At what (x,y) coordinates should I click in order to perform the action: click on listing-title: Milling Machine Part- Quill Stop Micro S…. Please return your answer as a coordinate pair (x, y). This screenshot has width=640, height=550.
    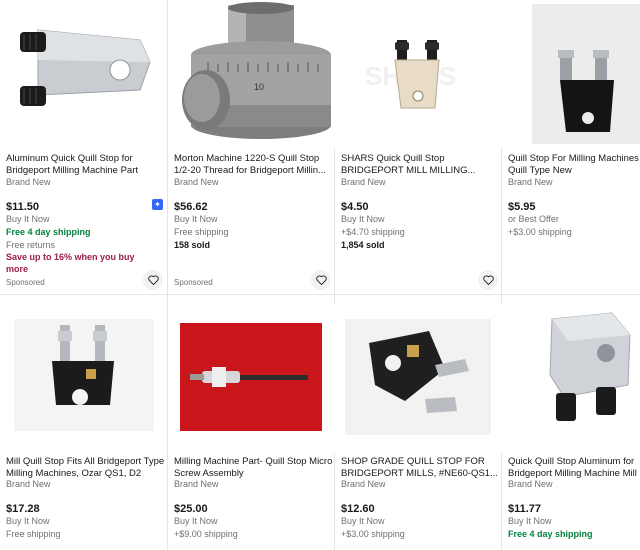
    Looking at the image, I should click on (254, 468).